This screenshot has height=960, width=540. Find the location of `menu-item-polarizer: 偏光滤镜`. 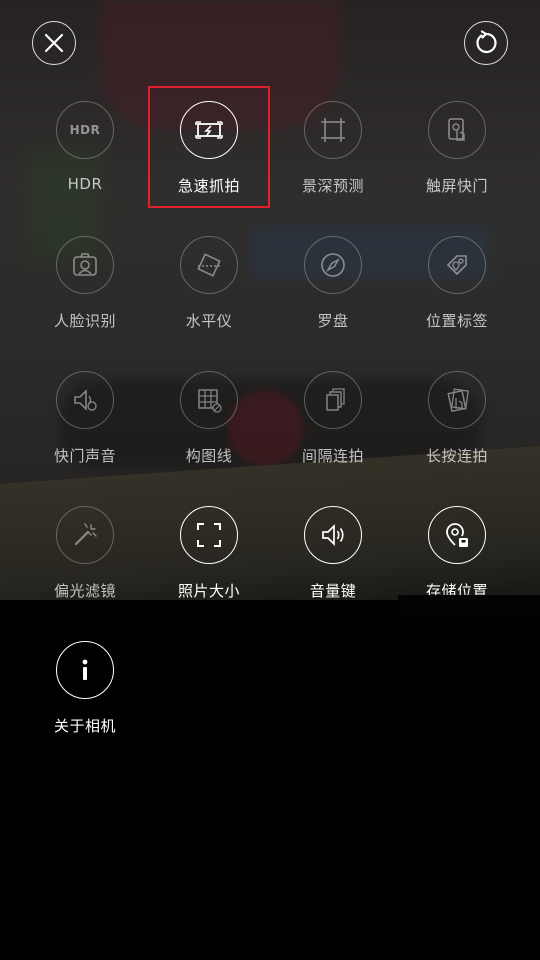

menu-item-polarizer: 偏光滤镜 is located at coordinates (85, 566).